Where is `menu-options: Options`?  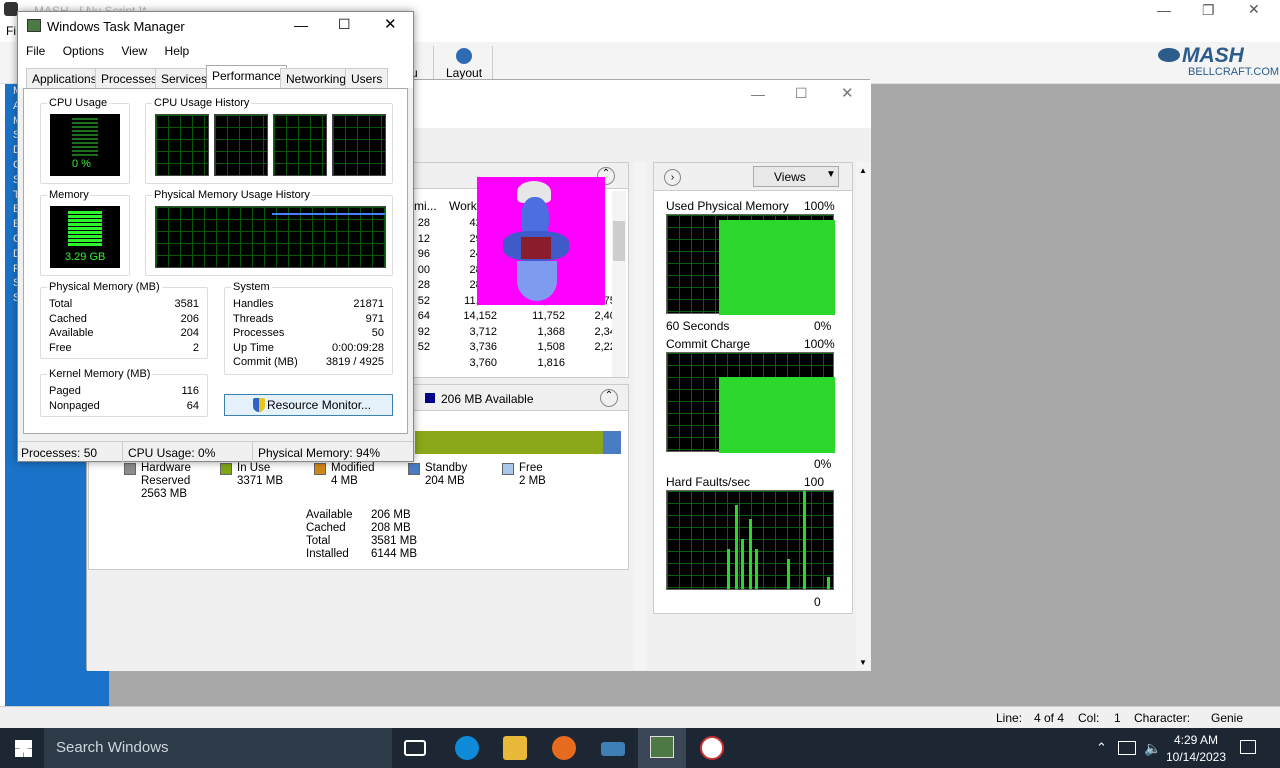
menu-options: Options is located at coordinates (83, 51).